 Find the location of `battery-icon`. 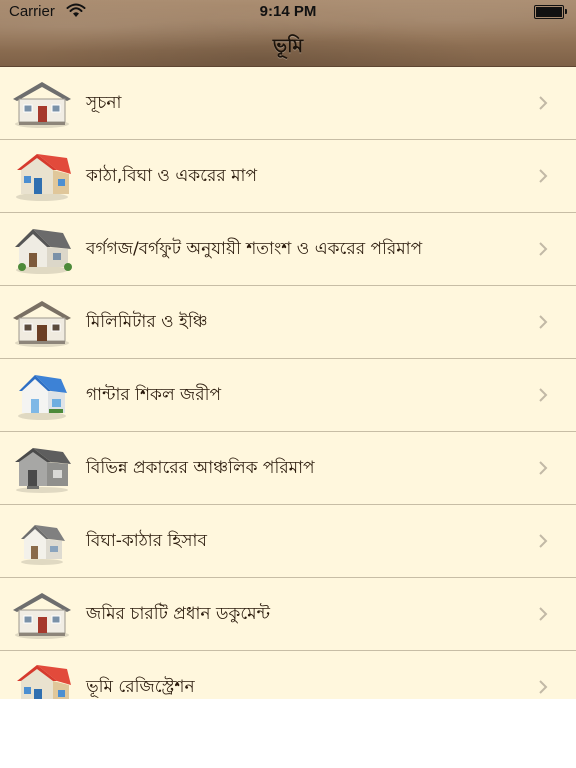

battery-icon is located at coordinates (550, 12).